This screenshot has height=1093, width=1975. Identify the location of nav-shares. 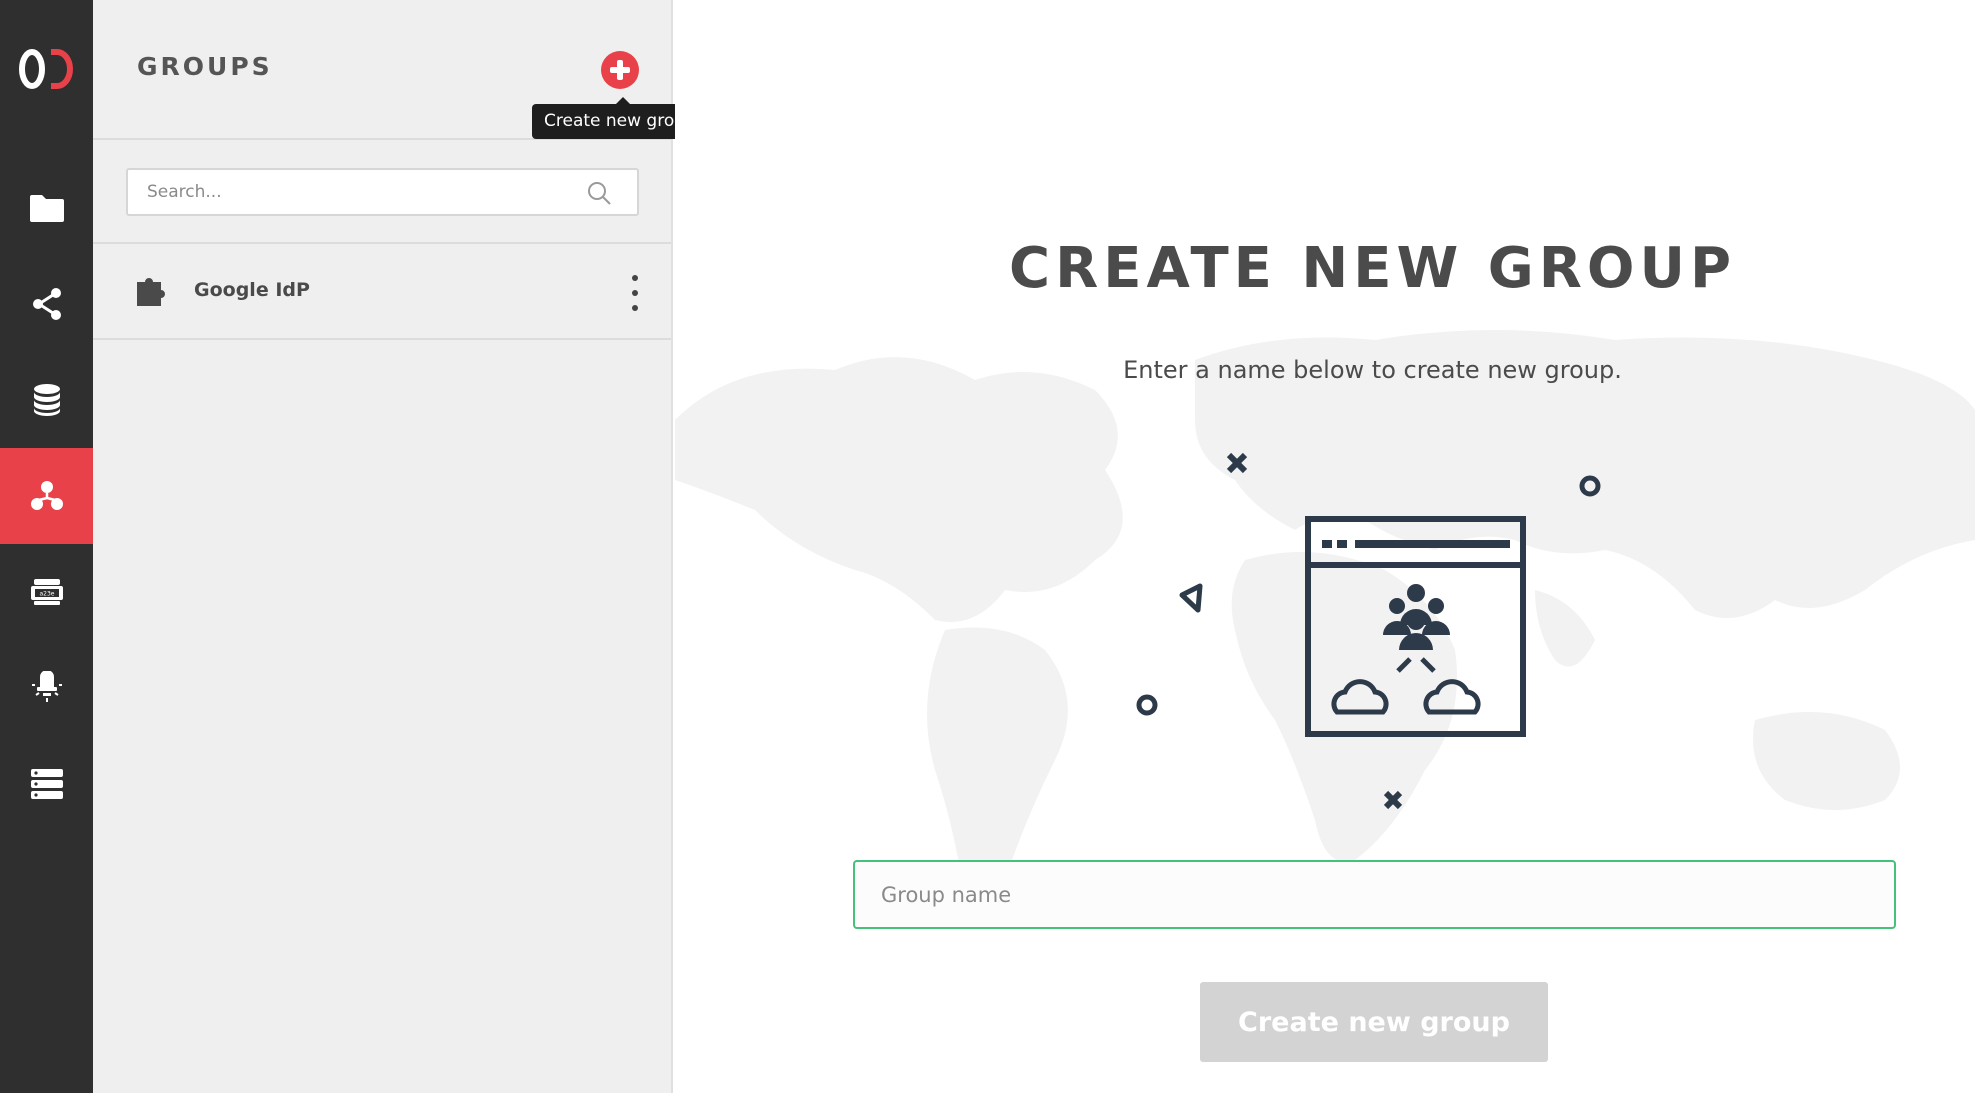
(46, 304).